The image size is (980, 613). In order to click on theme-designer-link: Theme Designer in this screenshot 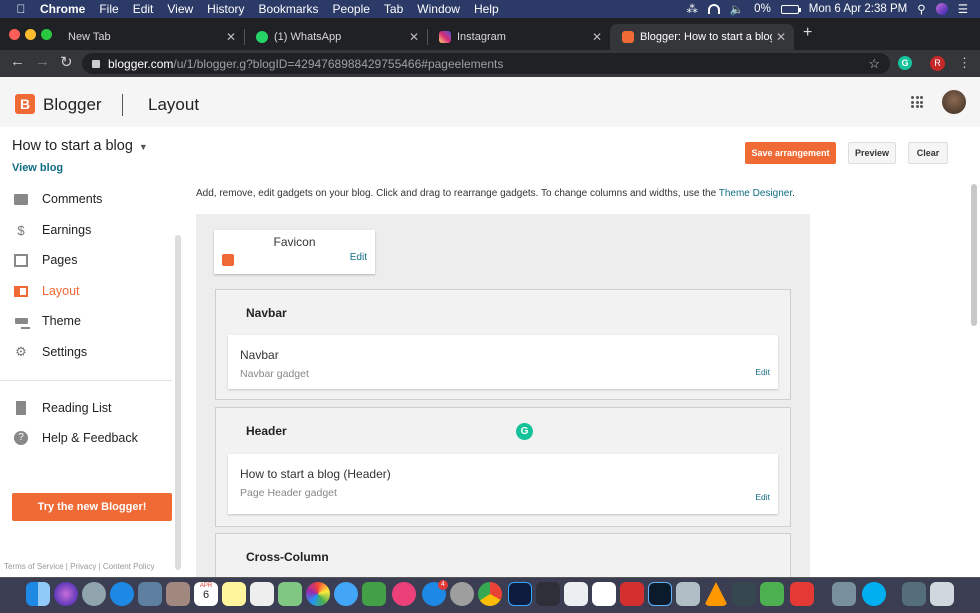, I will do `click(755, 193)`.